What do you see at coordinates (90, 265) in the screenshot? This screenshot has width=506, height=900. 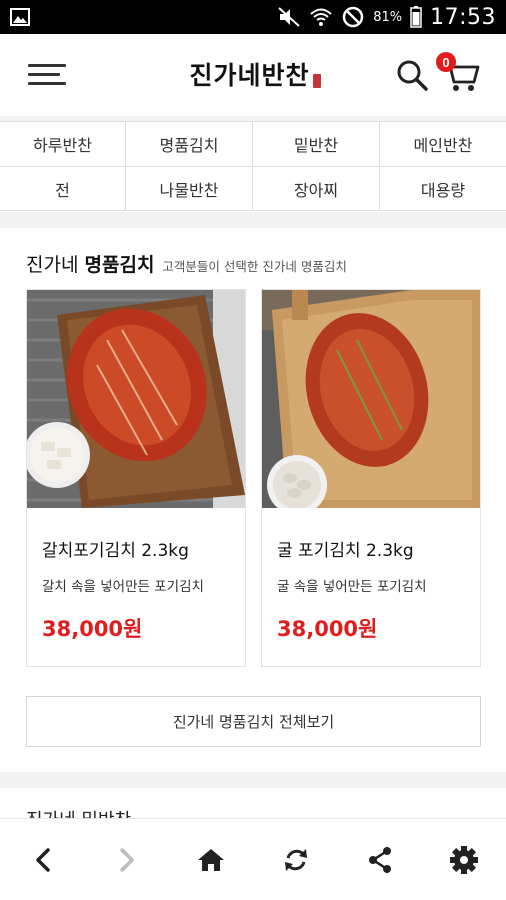 I see `section-heading: 진가네 명품김치` at bounding box center [90, 265].